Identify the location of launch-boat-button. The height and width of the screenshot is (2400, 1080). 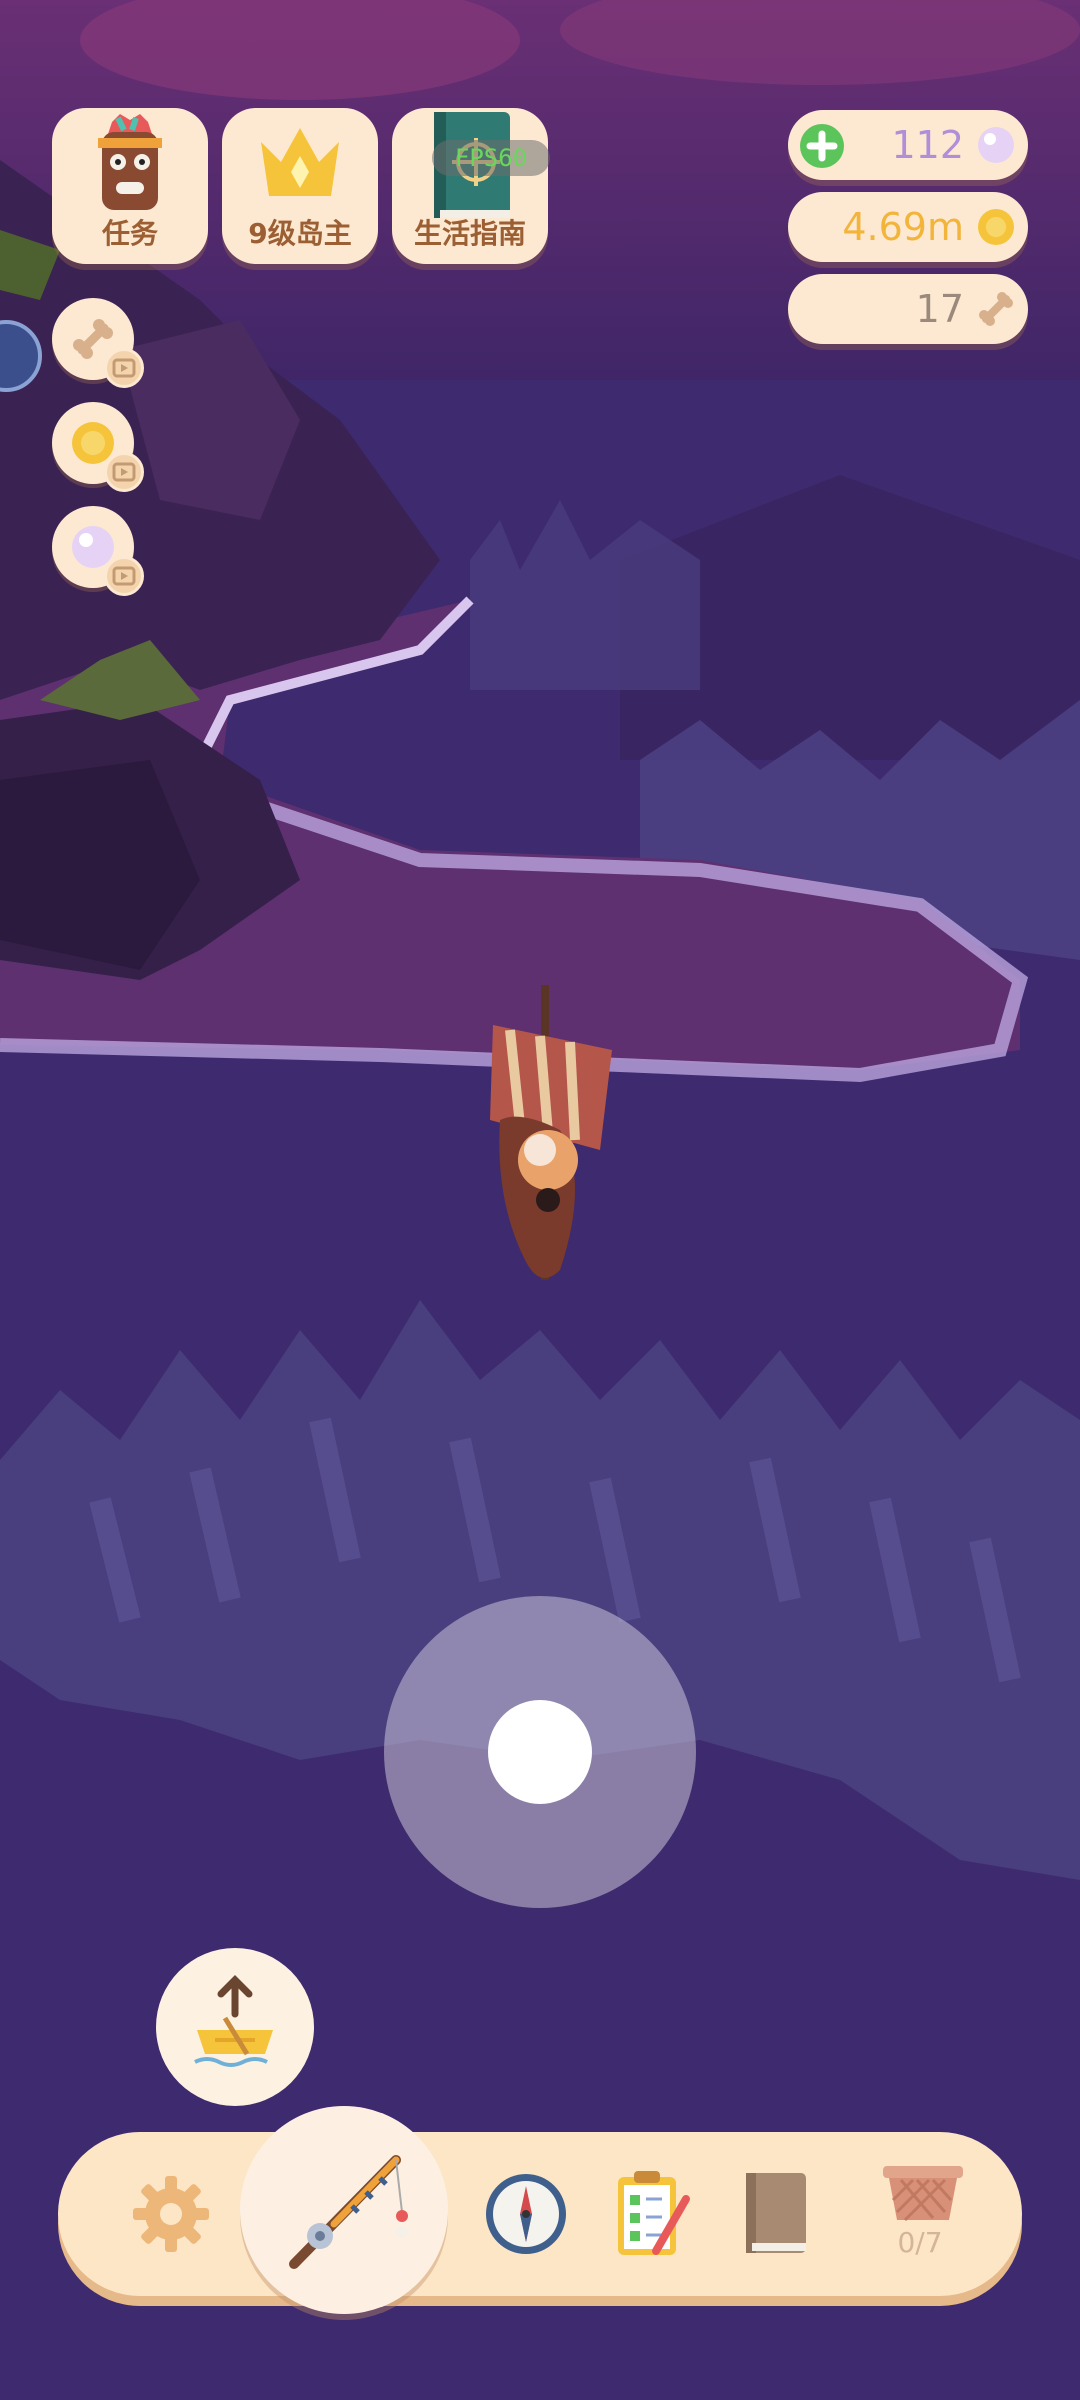
(235, 2027).